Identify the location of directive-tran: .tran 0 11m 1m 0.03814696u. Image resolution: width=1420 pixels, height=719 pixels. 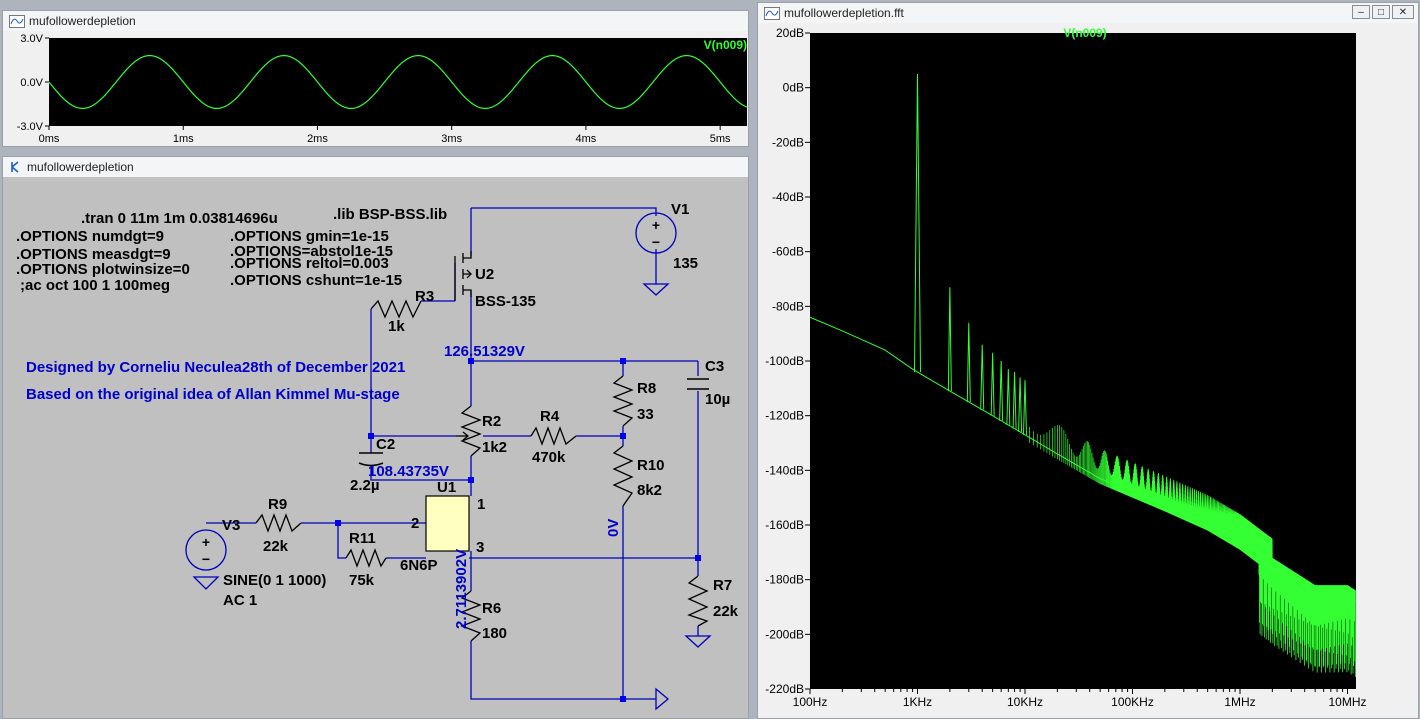
(179, 218).